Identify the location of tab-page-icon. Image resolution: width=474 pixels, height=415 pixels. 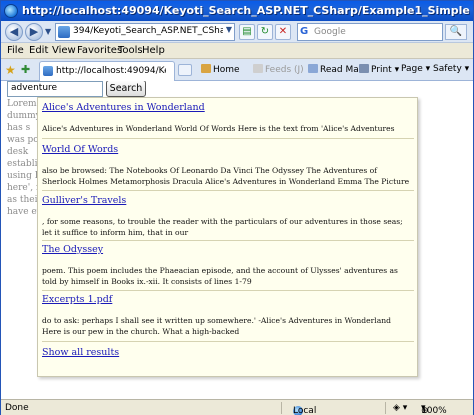
(48, 71).